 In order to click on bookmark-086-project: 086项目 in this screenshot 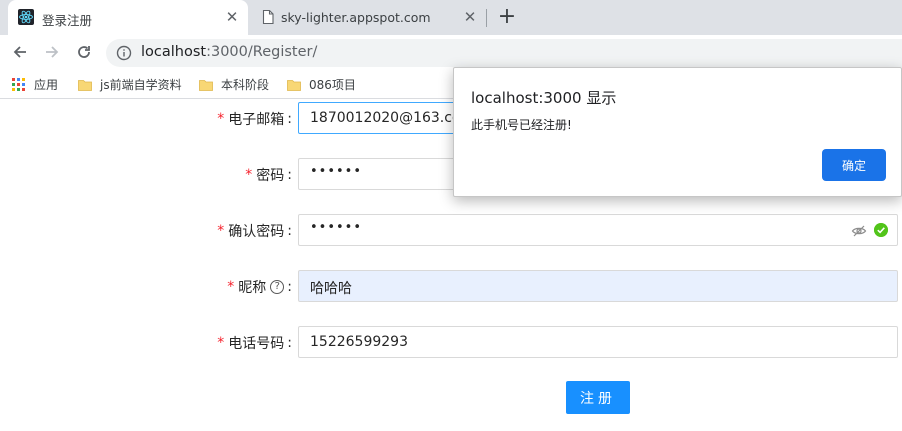, I will do `click(321, 84)`.